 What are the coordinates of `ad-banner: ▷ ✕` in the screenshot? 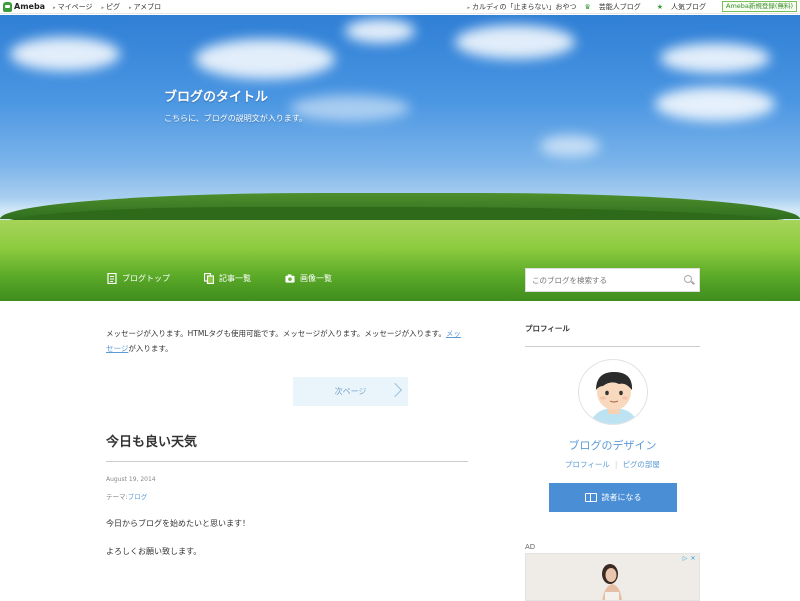 It's located at (612, 577).